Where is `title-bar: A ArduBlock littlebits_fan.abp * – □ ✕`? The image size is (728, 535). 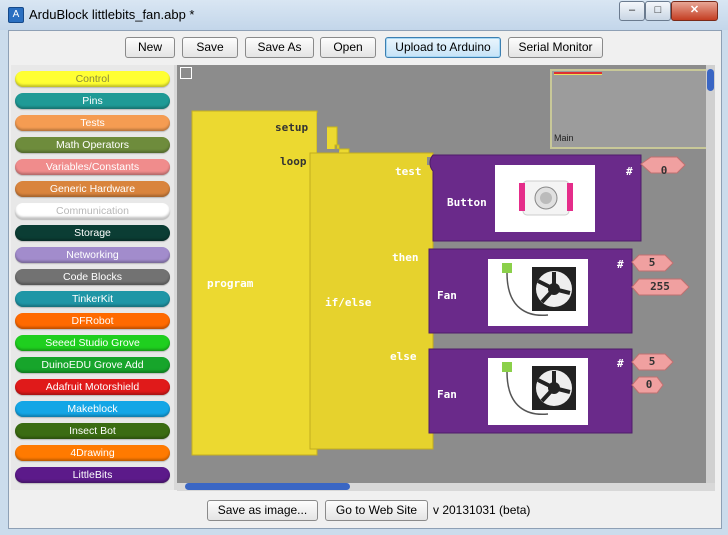
title-bar: A ArduBlock littlebits_fan.abp * – □ ✕ is located at coordinates (364, 15).